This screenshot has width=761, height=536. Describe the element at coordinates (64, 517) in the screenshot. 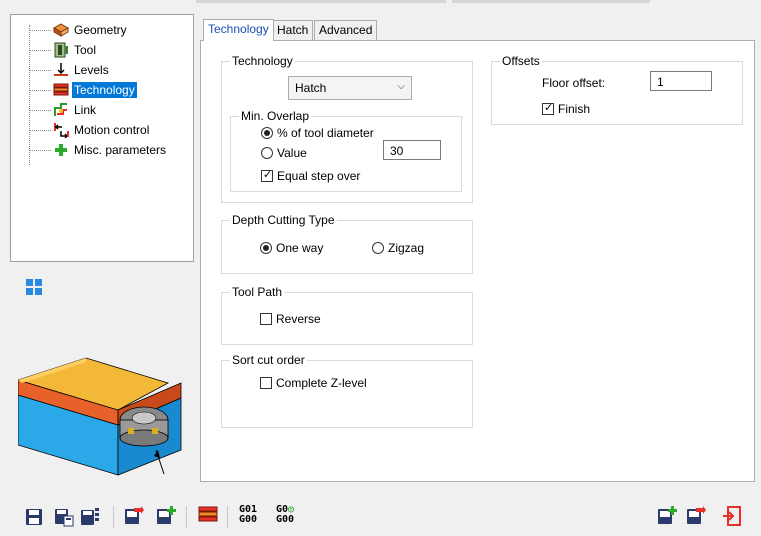

I see `save-as-icon` at that location.